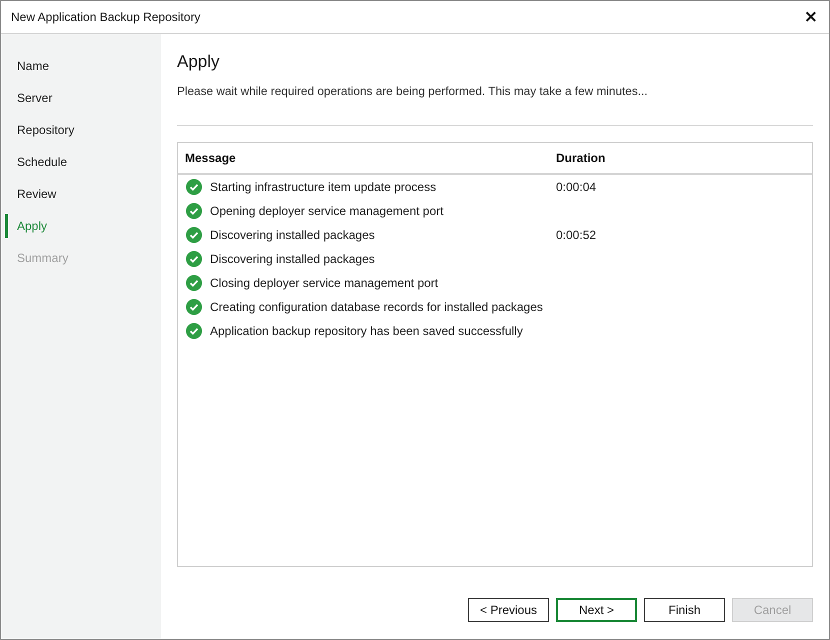 Image resolution: width=830 pixels, height=640 pixels. What do you see at coordinates (105, 17) in the screenshot?
I see `window-title: New Application Backup Repository` at bounding box center [105, 17].